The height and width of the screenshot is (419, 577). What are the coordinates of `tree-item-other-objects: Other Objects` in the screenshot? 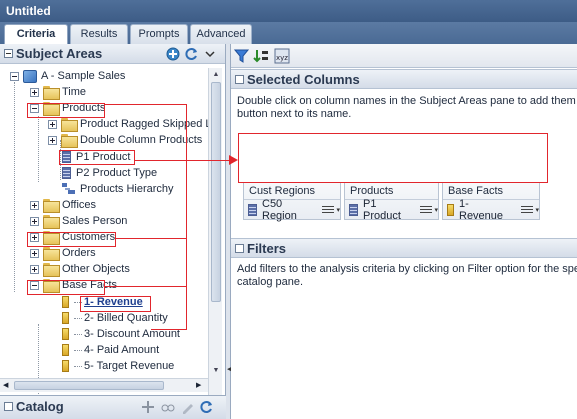 It's located at (80, 269).